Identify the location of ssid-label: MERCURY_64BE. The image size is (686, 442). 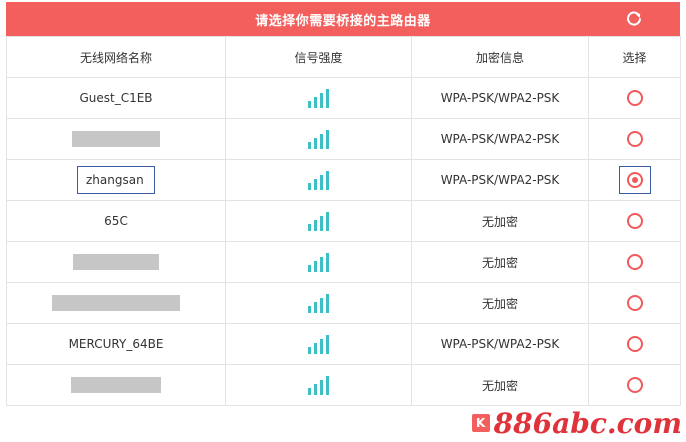
(116, 344).